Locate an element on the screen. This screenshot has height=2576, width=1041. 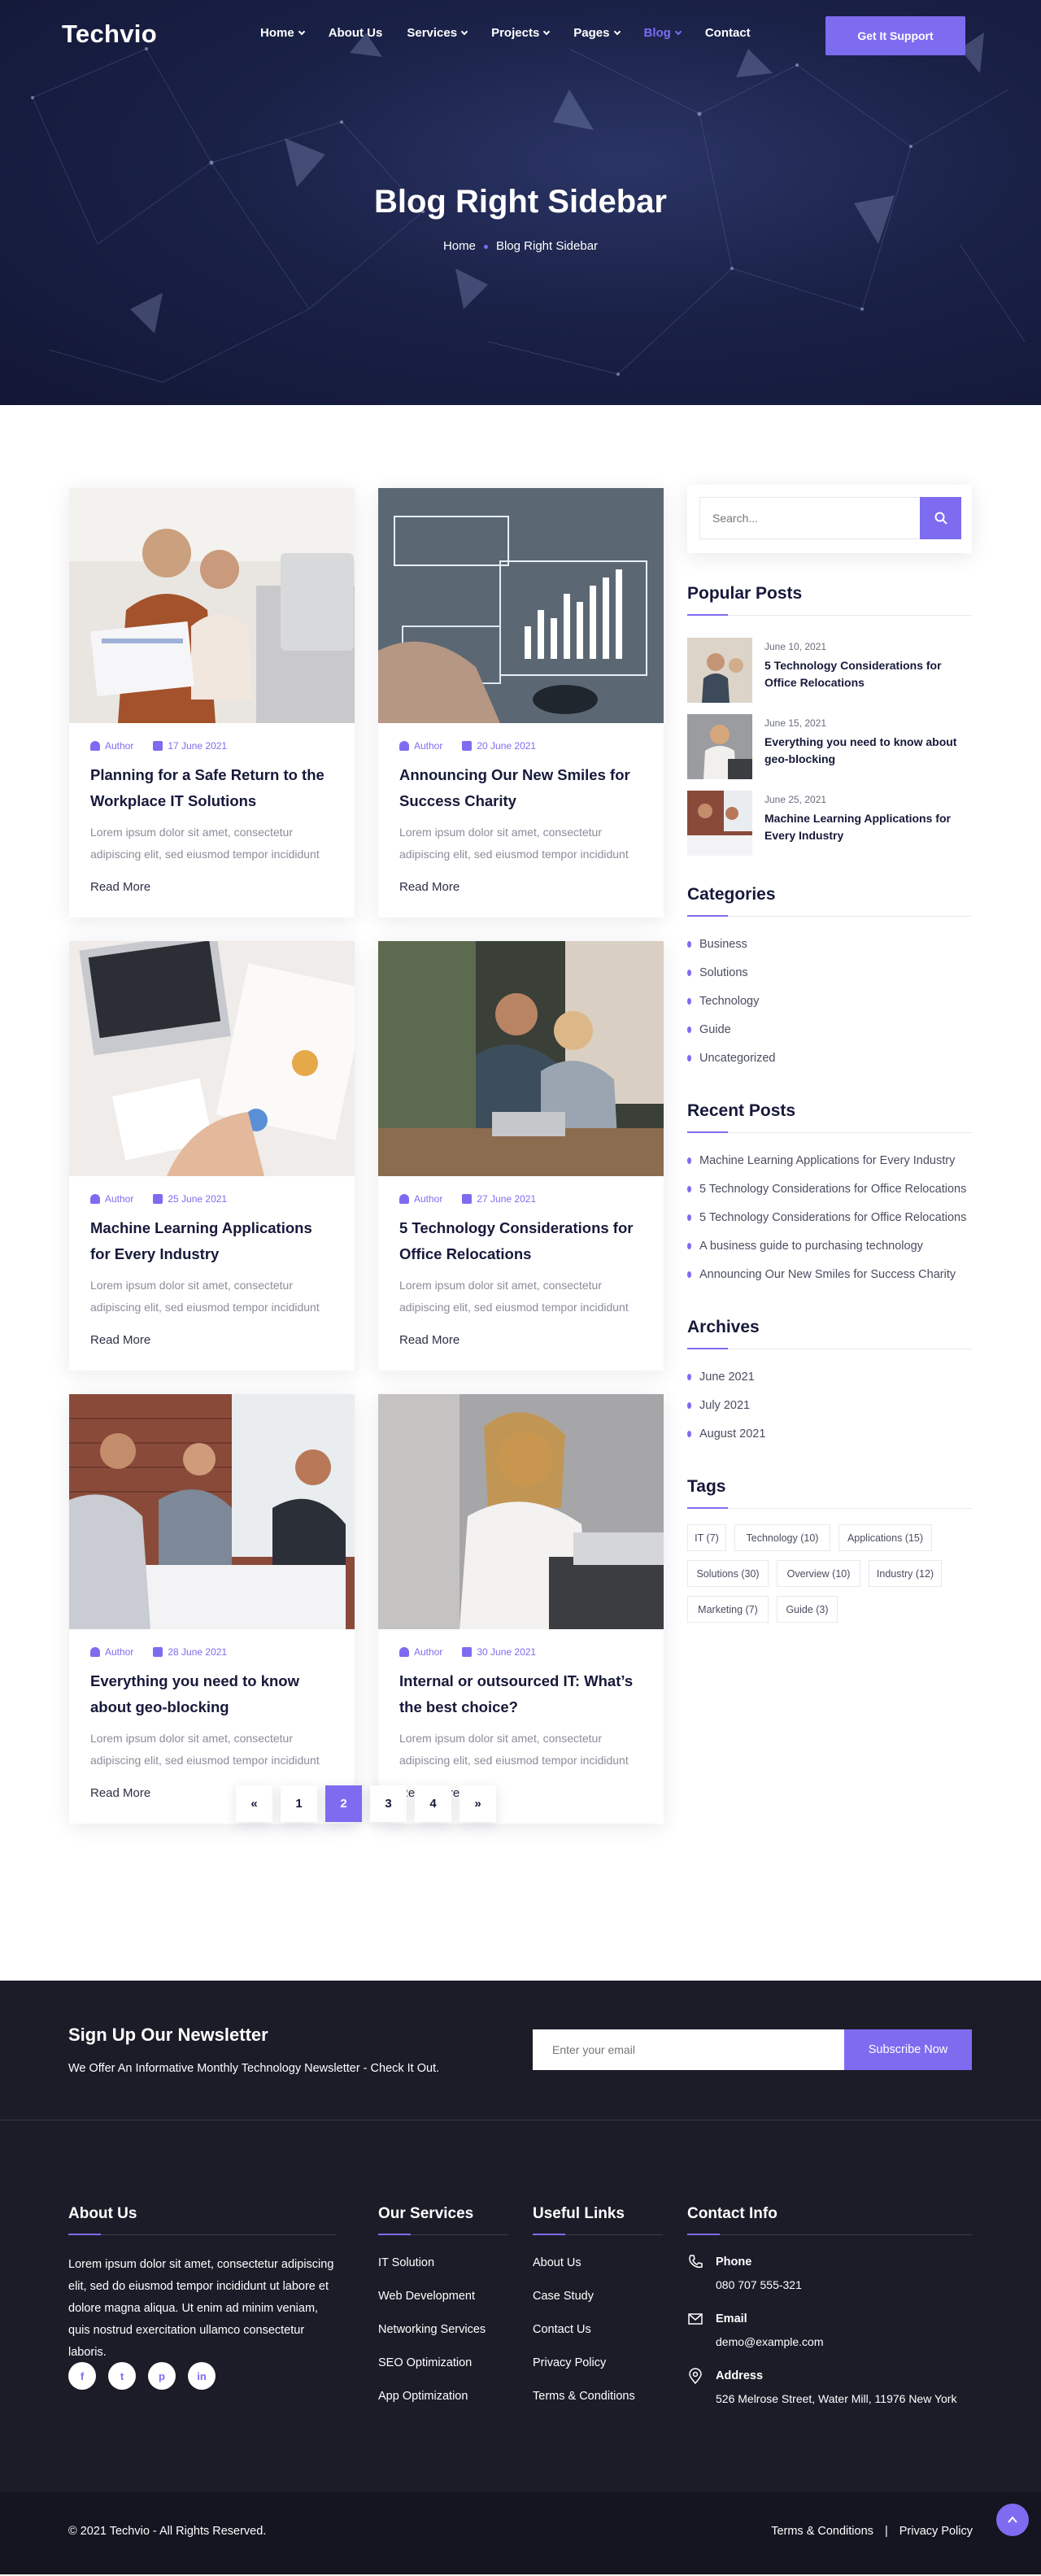
back-to-top-button is located at coordinates (1013, 2520).